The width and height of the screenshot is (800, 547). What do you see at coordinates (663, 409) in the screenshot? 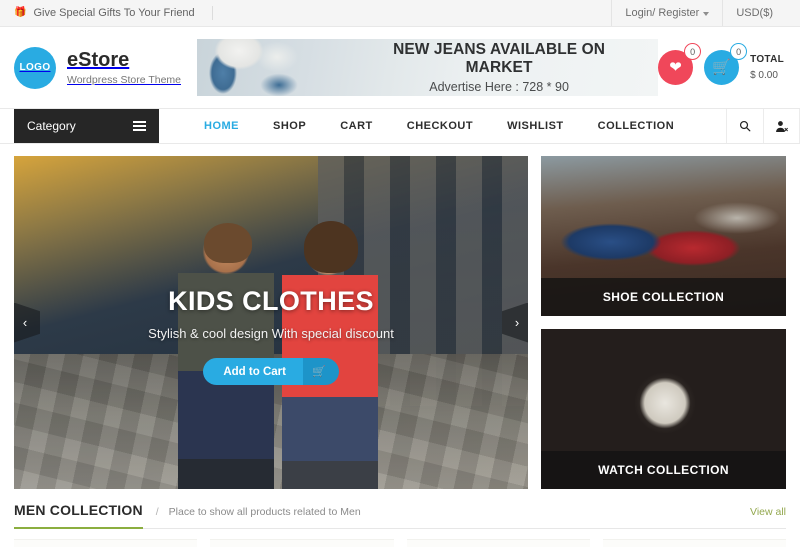
I see `watch-collection-card: WATCH COLLECTION` at bounding box center [663, 409].